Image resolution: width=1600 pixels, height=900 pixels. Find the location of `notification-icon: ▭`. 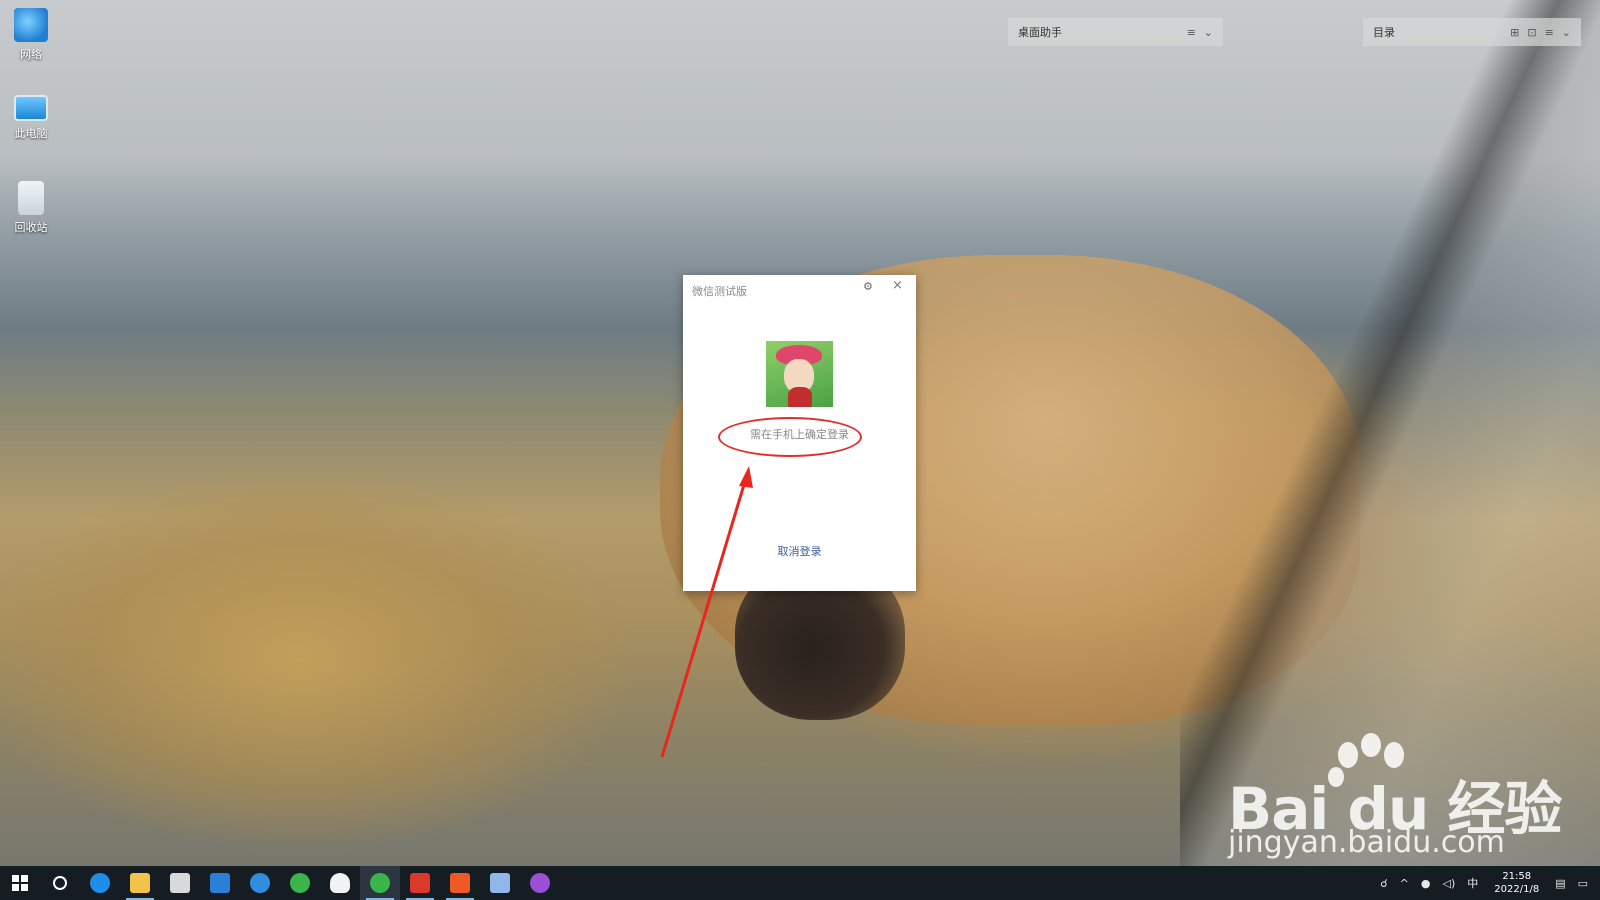

notification-icon: ▭ is located at coordinates (1583, 883).